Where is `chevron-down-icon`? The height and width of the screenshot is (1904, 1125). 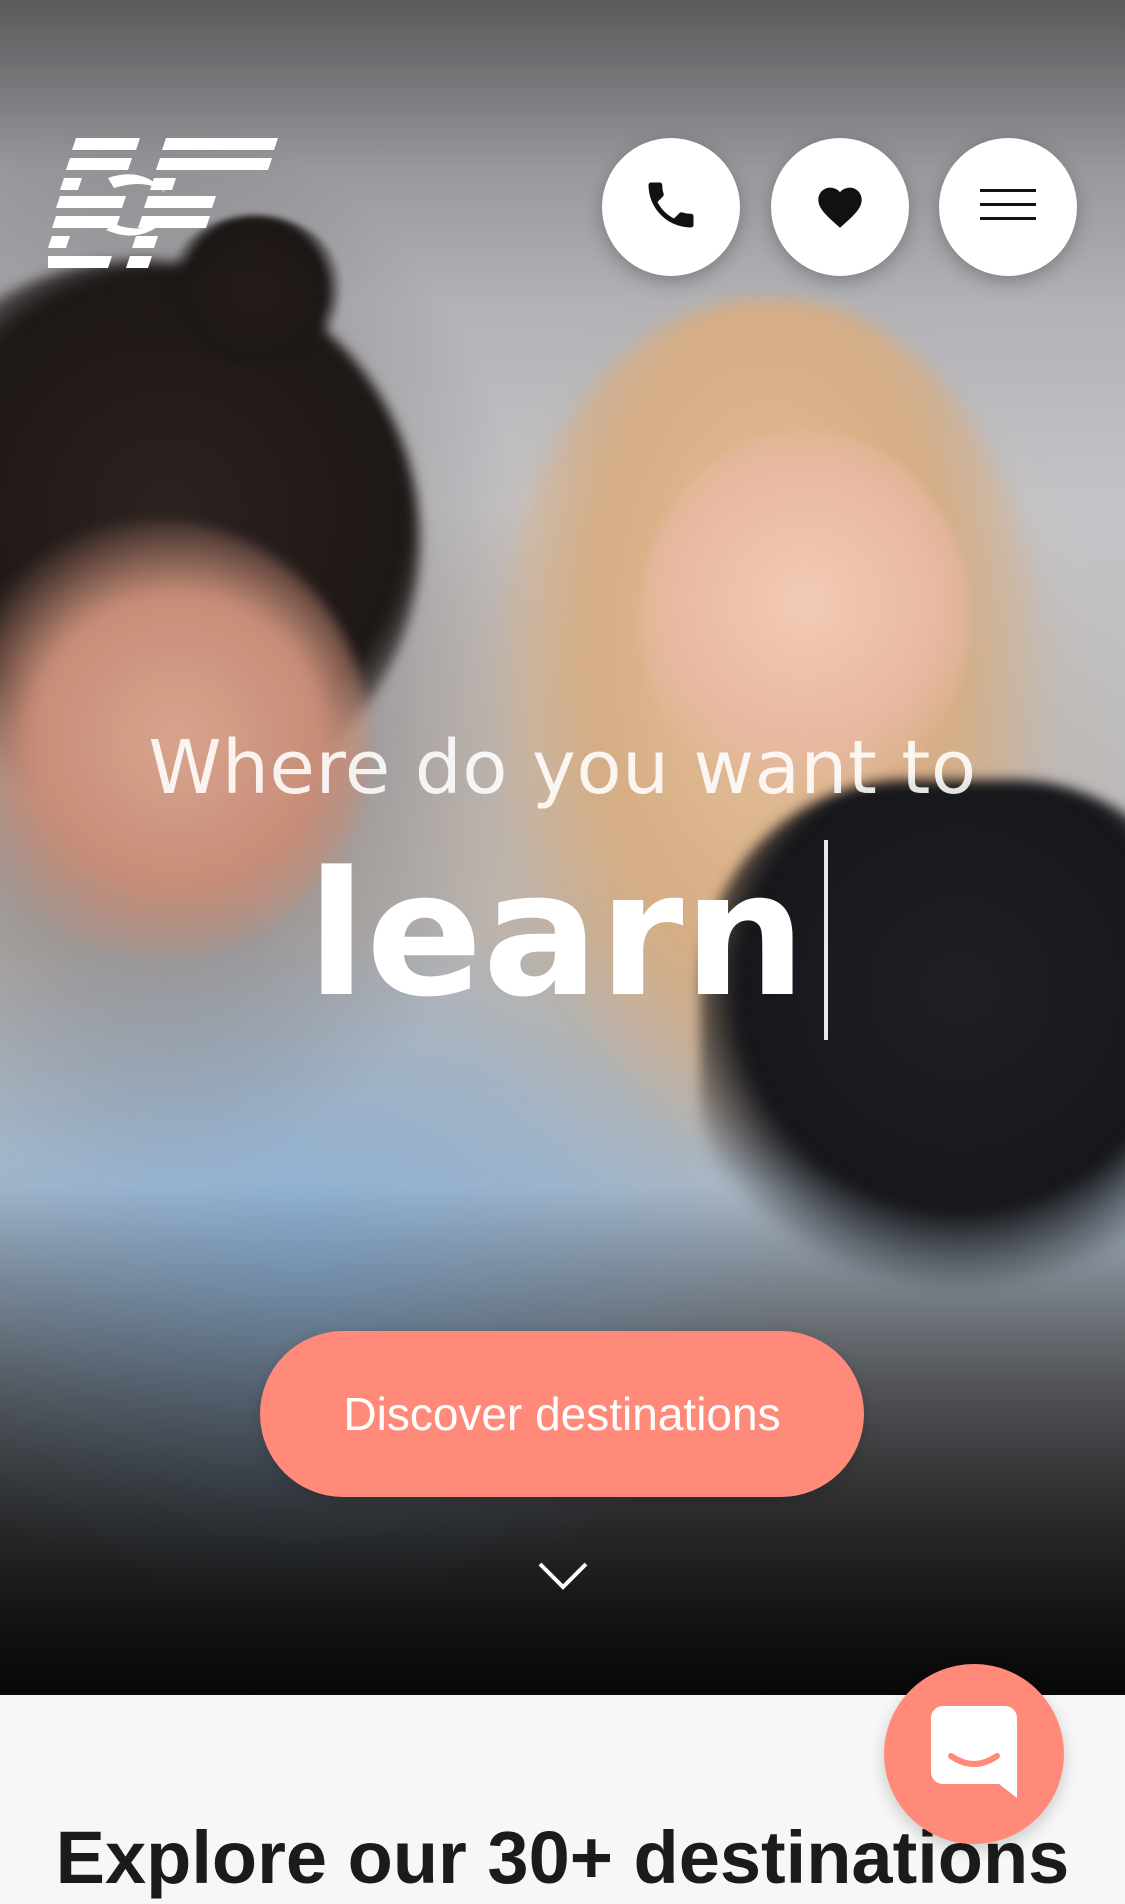
chevron-down-icon is located at coordinates (563, 1576).